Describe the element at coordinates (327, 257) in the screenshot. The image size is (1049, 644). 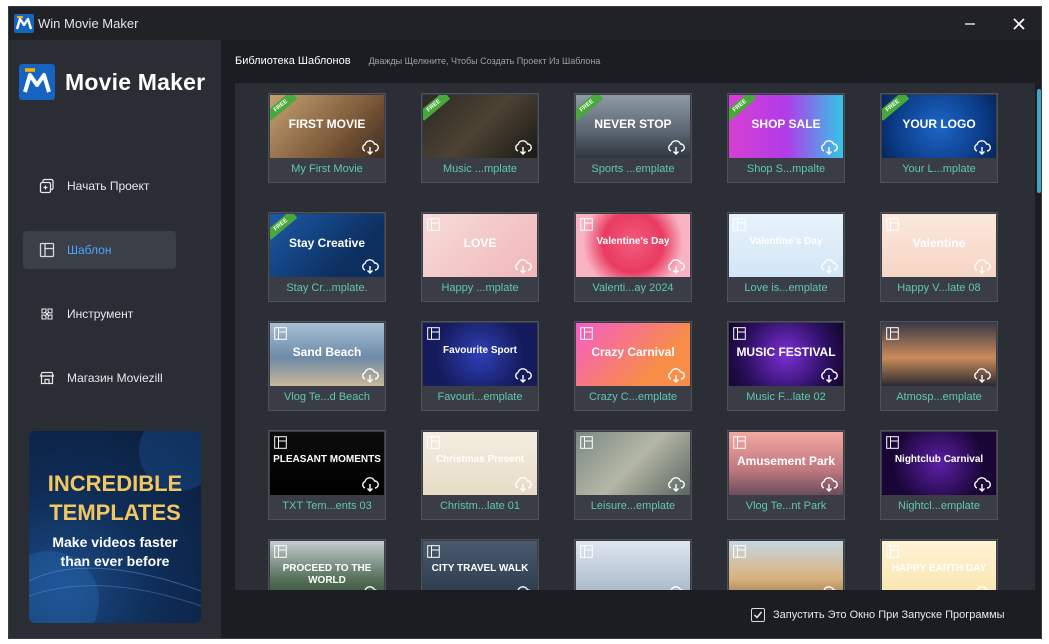
I see `template-card: Stay Creative FREE Stay Cr...mplate.` at that location.